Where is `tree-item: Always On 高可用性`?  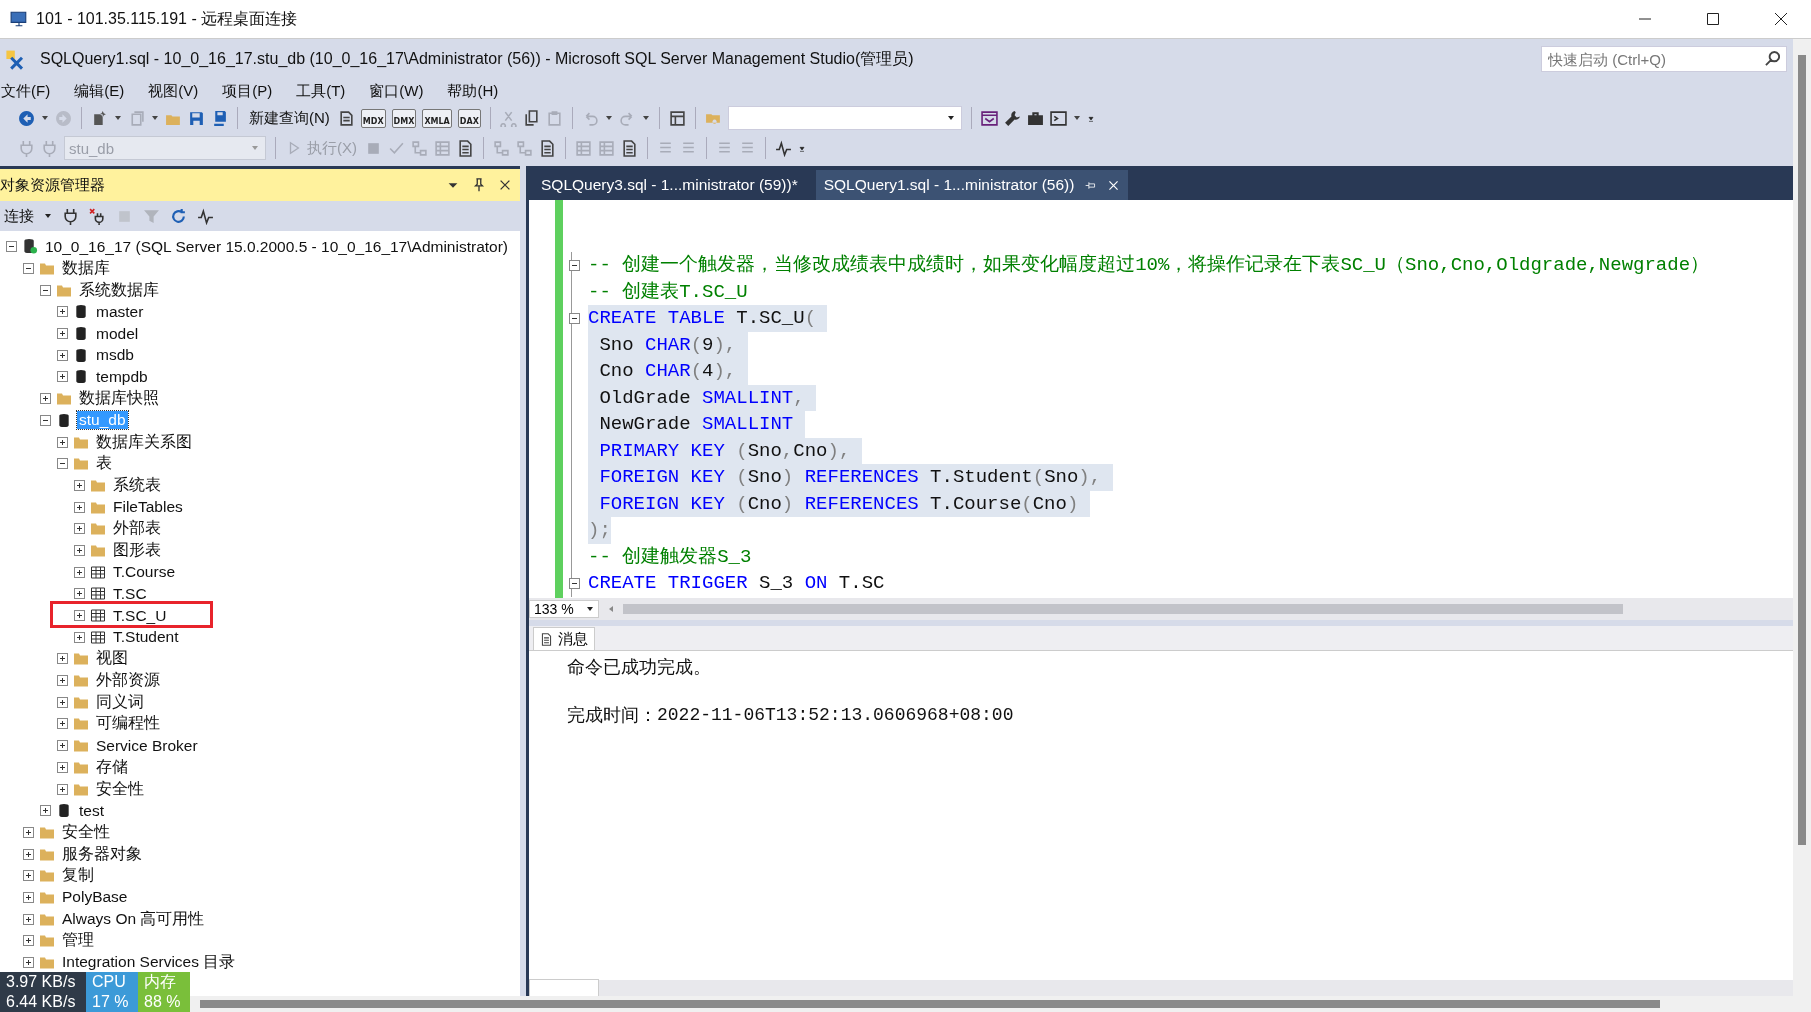 tree-item: Always On 高可用性 is located at coordinates (133, 919).